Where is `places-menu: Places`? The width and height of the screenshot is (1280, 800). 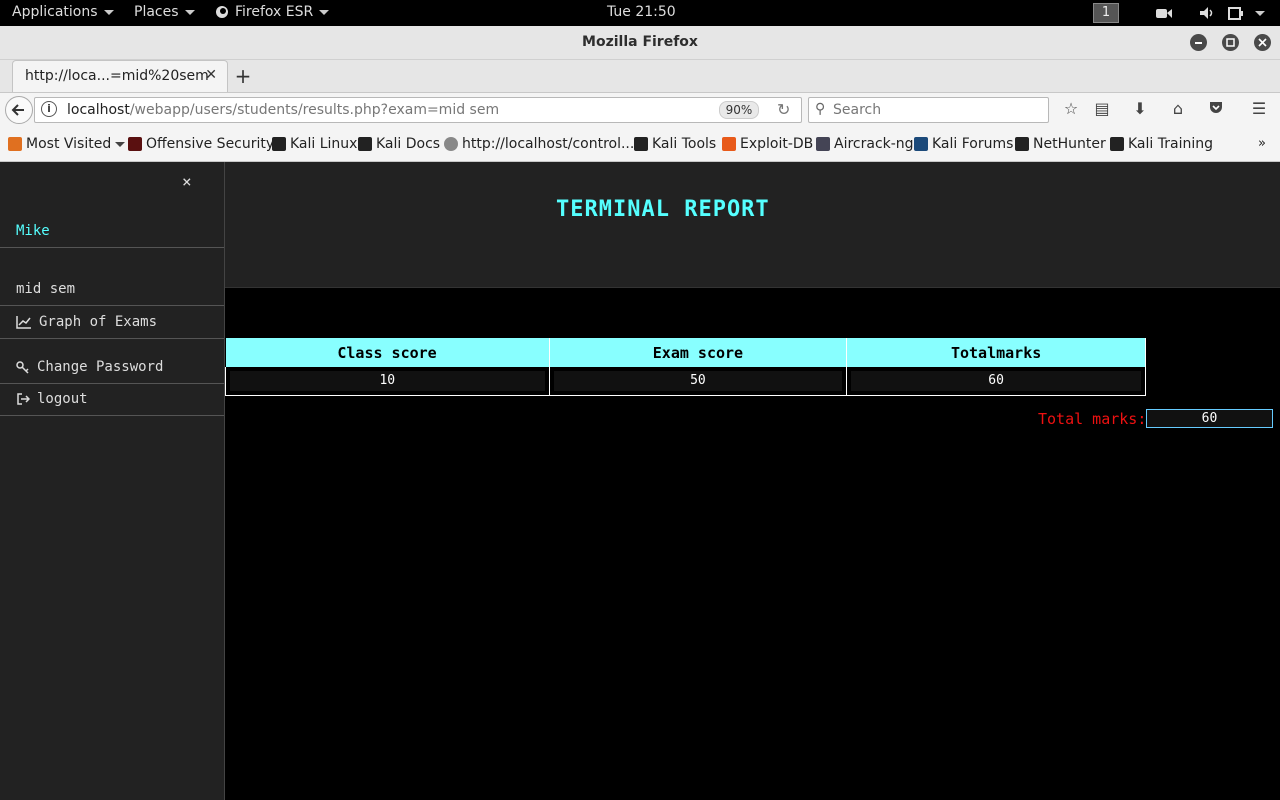
places-menu: Places is located at coordinates (164, 12).